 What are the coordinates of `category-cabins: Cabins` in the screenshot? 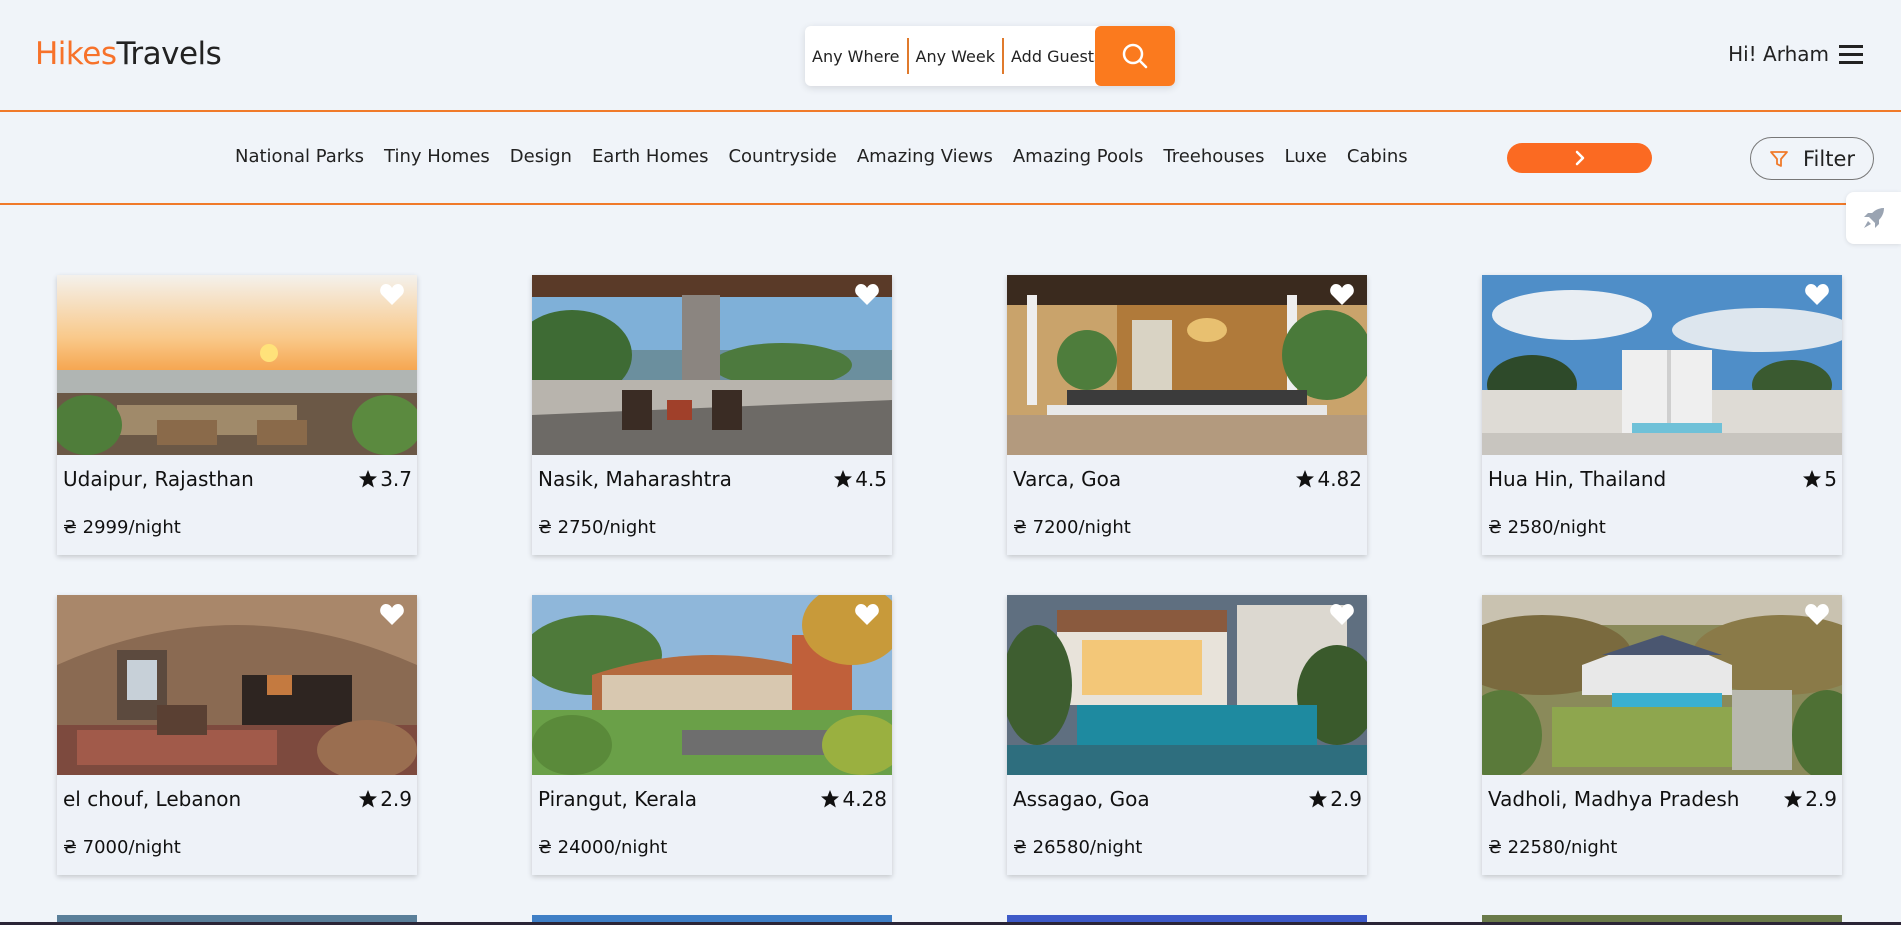 It's located at (1377, 156).